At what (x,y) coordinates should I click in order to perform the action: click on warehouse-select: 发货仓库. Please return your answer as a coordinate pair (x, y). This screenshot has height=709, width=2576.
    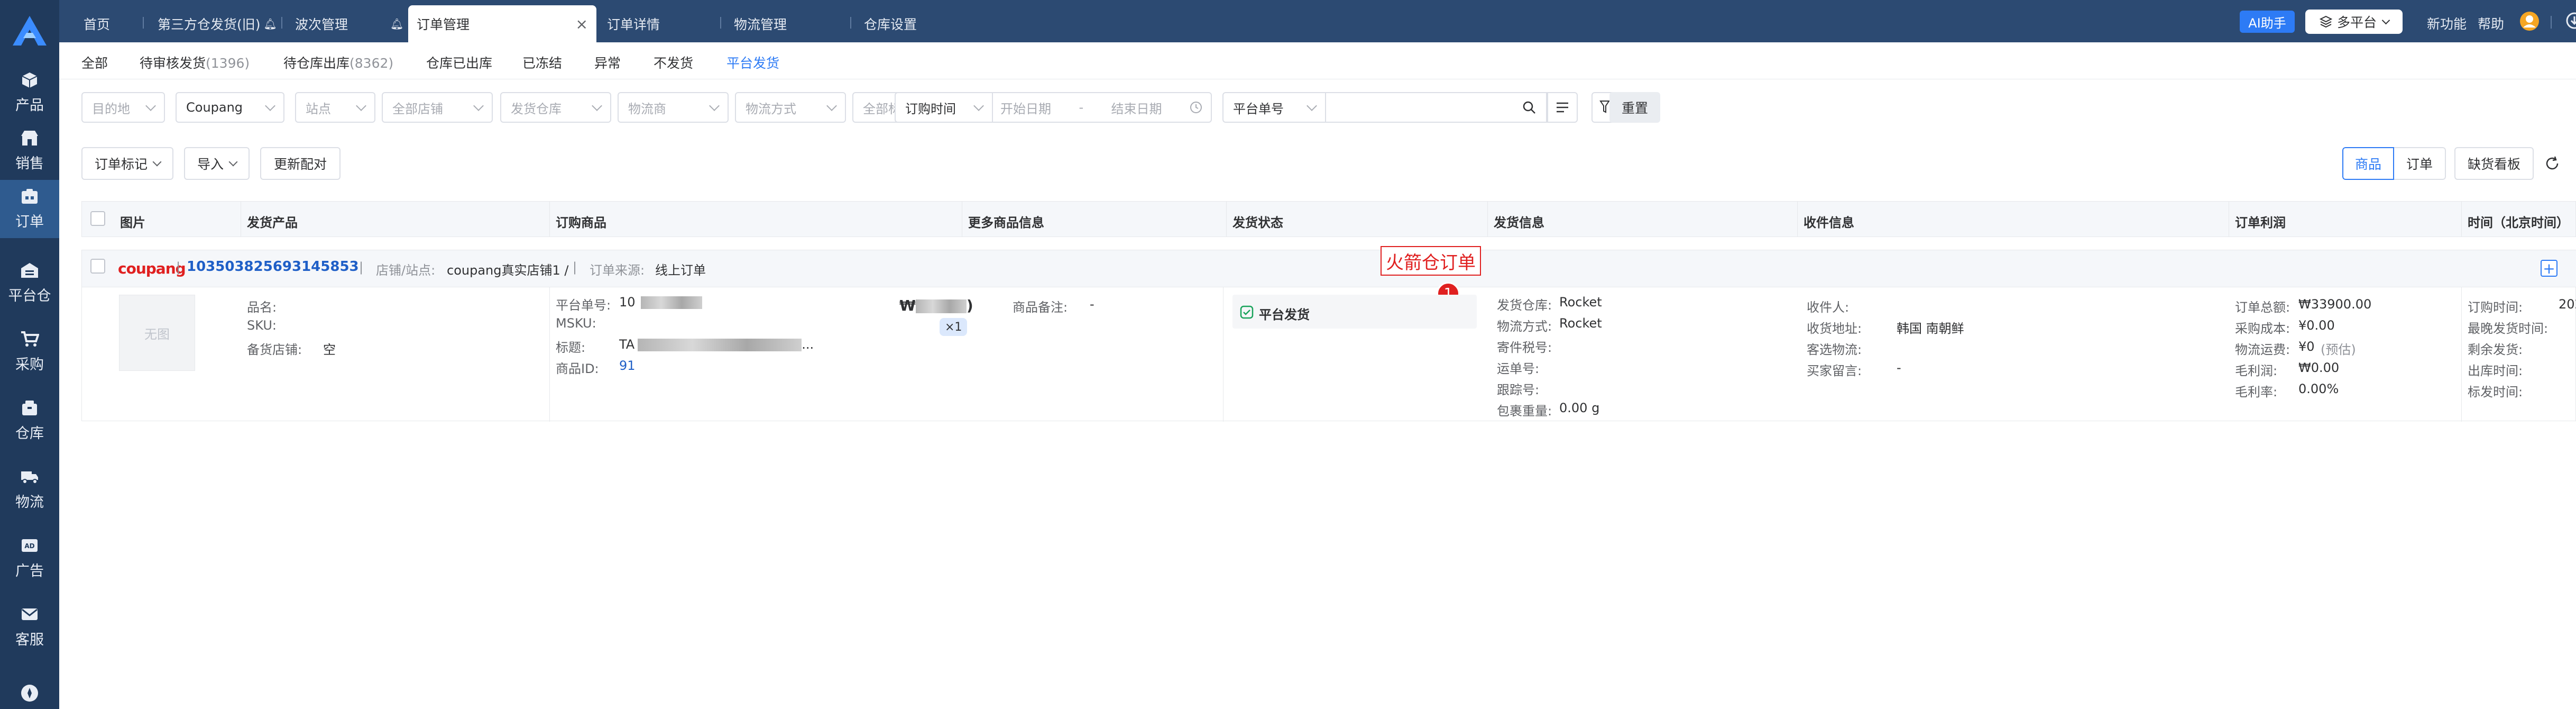
    Looking at the image, I should click on (555, 107).